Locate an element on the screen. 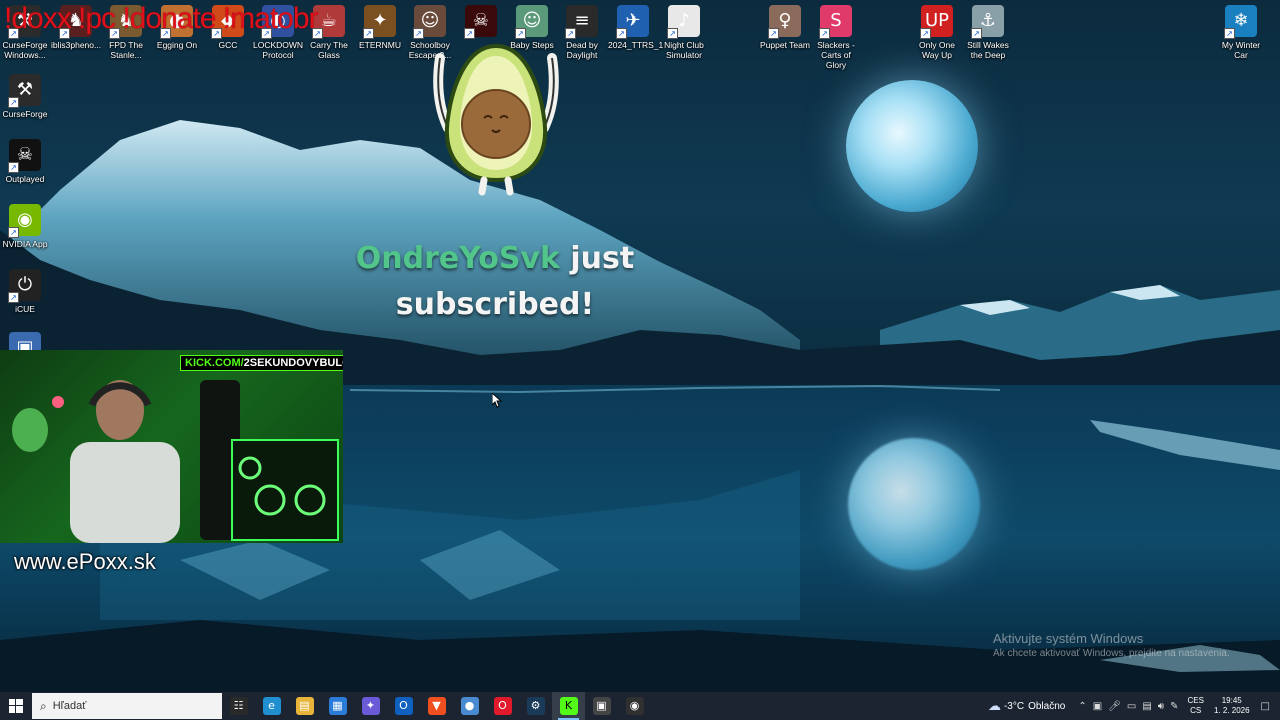  schoolboy-icon: ☺ ↗ is located at coordinates (429, 22).